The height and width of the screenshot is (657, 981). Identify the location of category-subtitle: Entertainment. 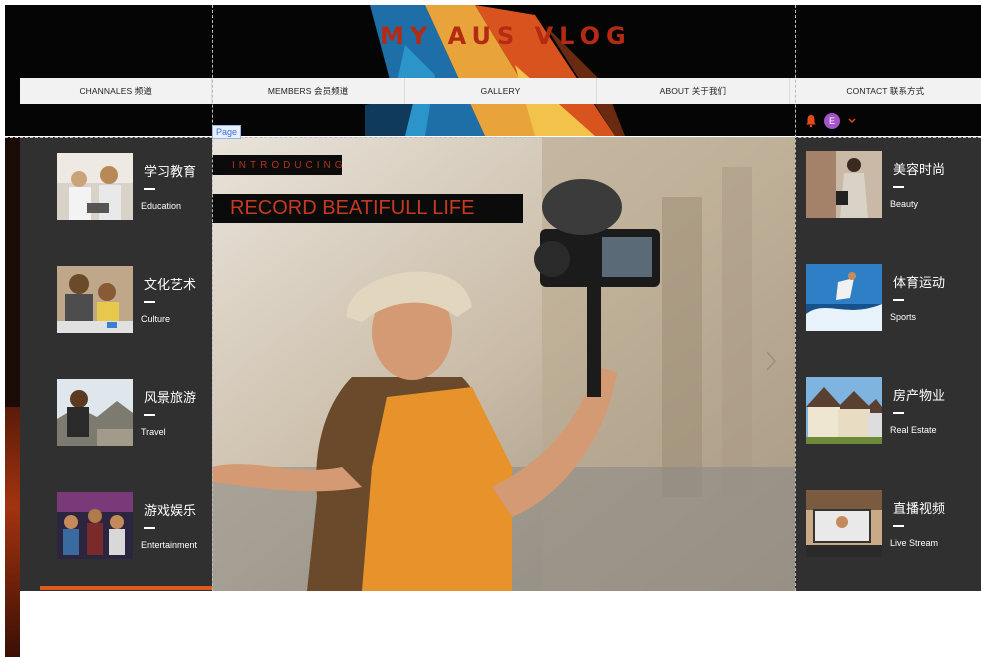
(169, 545).